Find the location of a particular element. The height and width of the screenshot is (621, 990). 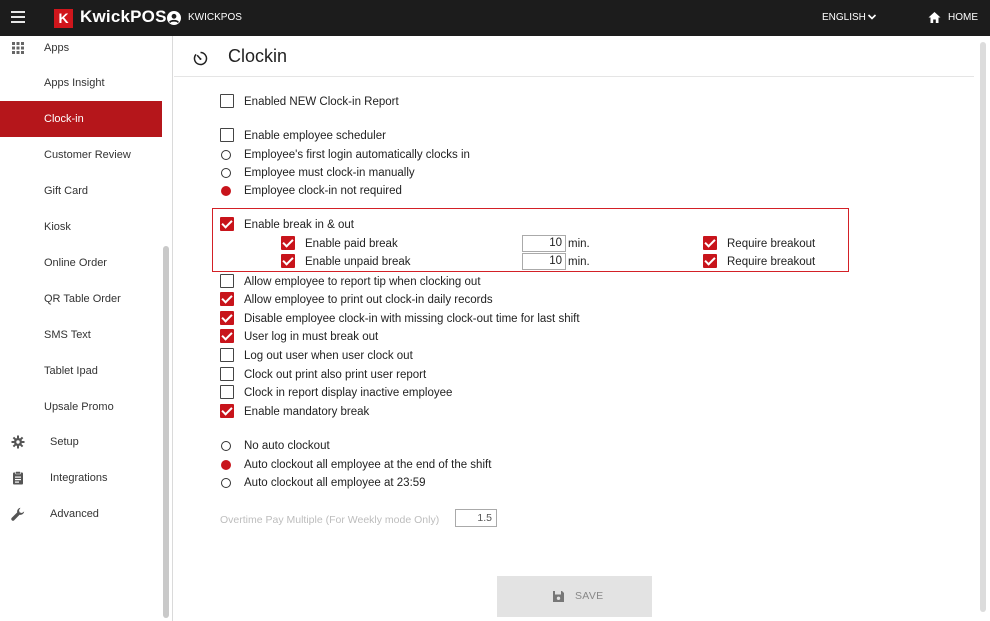

employee-scheduler-option: Enable employee scheduler is located at coordinates (420, 136).